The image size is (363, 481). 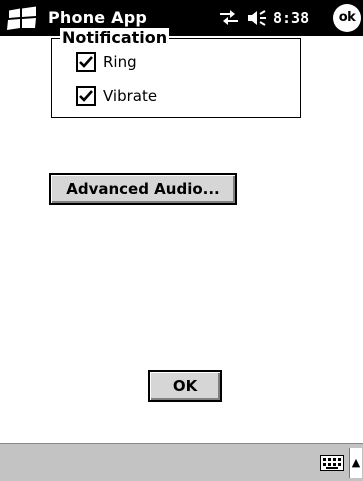 What do you see at coordinates (355, 463) in the screenshot?
I see `input-panel-arrow-icon: ▲` at bounding box center [355, 463].